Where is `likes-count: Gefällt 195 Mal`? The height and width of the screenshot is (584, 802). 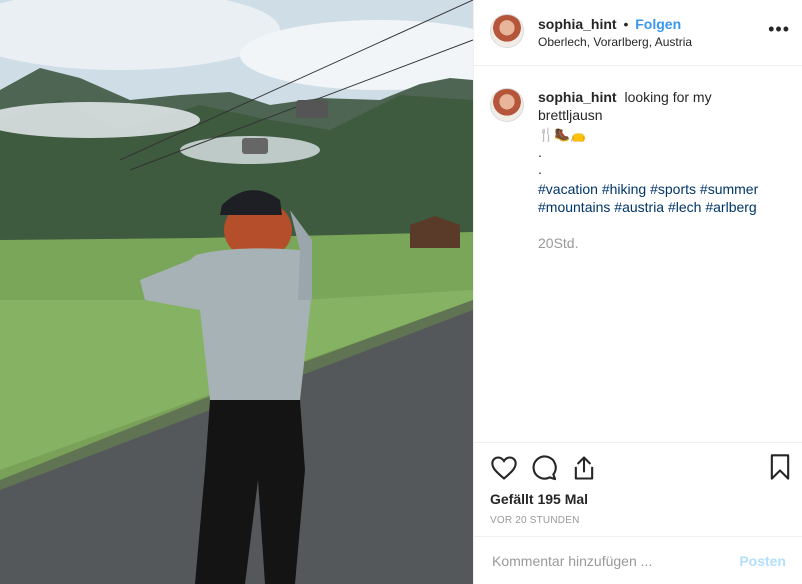
likes-count: Gefällt 195 Mal is located at coordinates (638, 499).